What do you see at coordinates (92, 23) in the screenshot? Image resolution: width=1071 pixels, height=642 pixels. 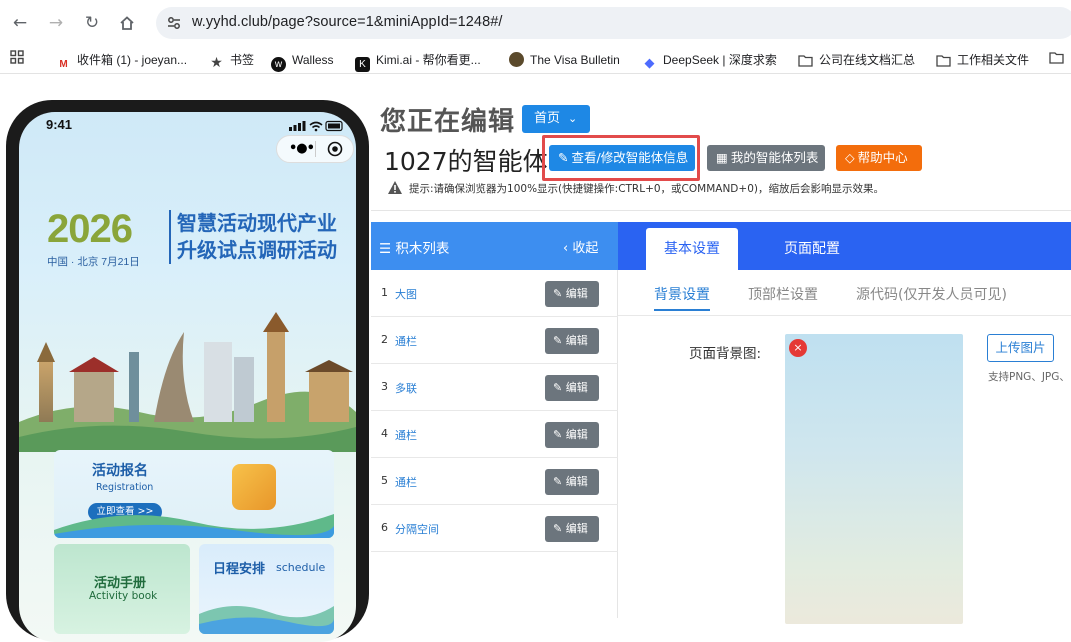 I see `reload-icon: ↻` at bounding box center [92, 23].